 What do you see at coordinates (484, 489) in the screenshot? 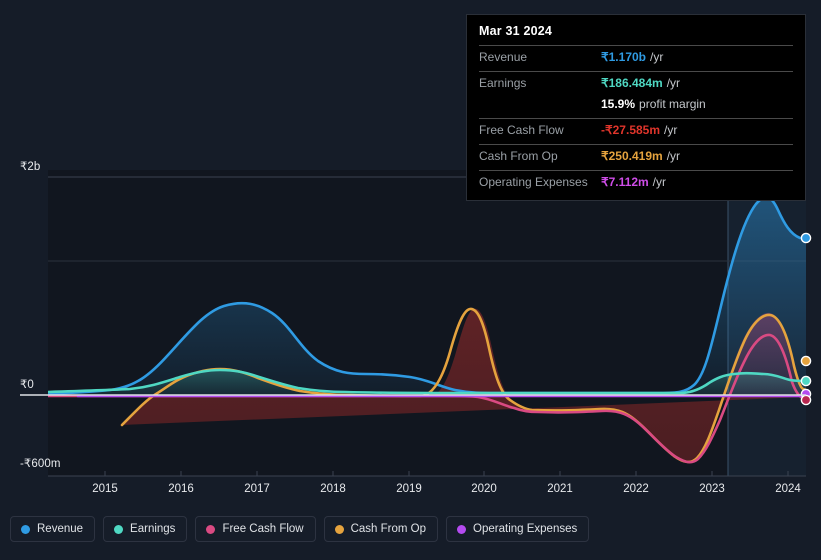
I see `x-axis-tick-2020: 2020` at bounding box center [484, 489].